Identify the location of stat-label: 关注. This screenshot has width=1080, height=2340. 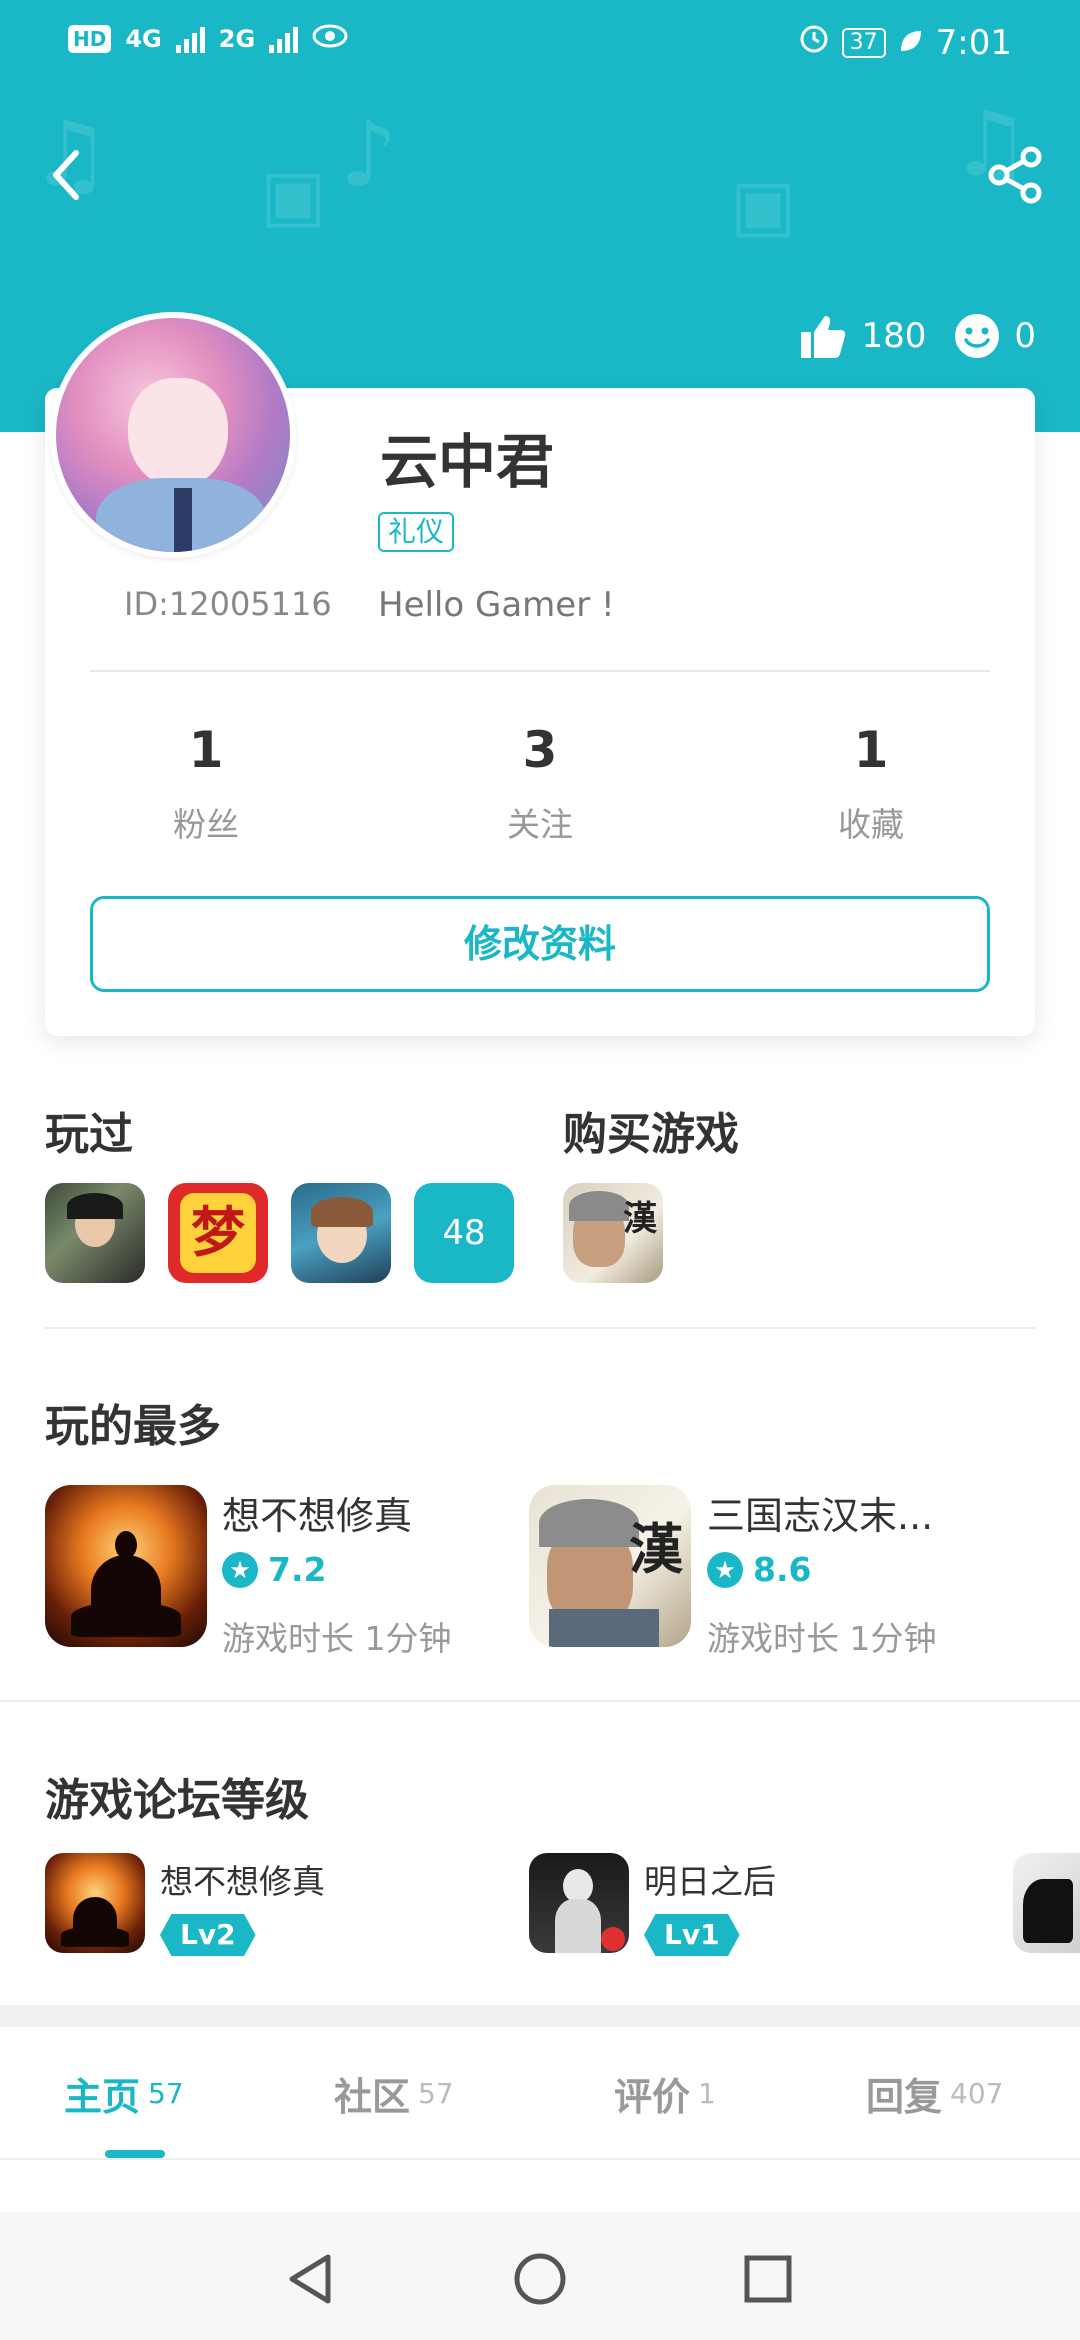
(540, 824).